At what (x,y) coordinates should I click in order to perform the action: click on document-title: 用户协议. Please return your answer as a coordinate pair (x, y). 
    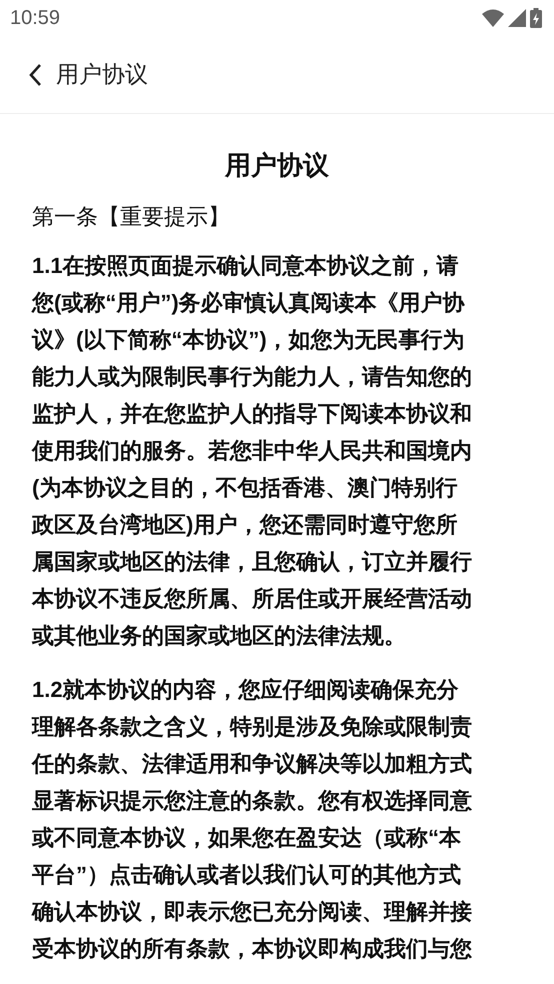
    Looking at the image, I should click on (277, 165).